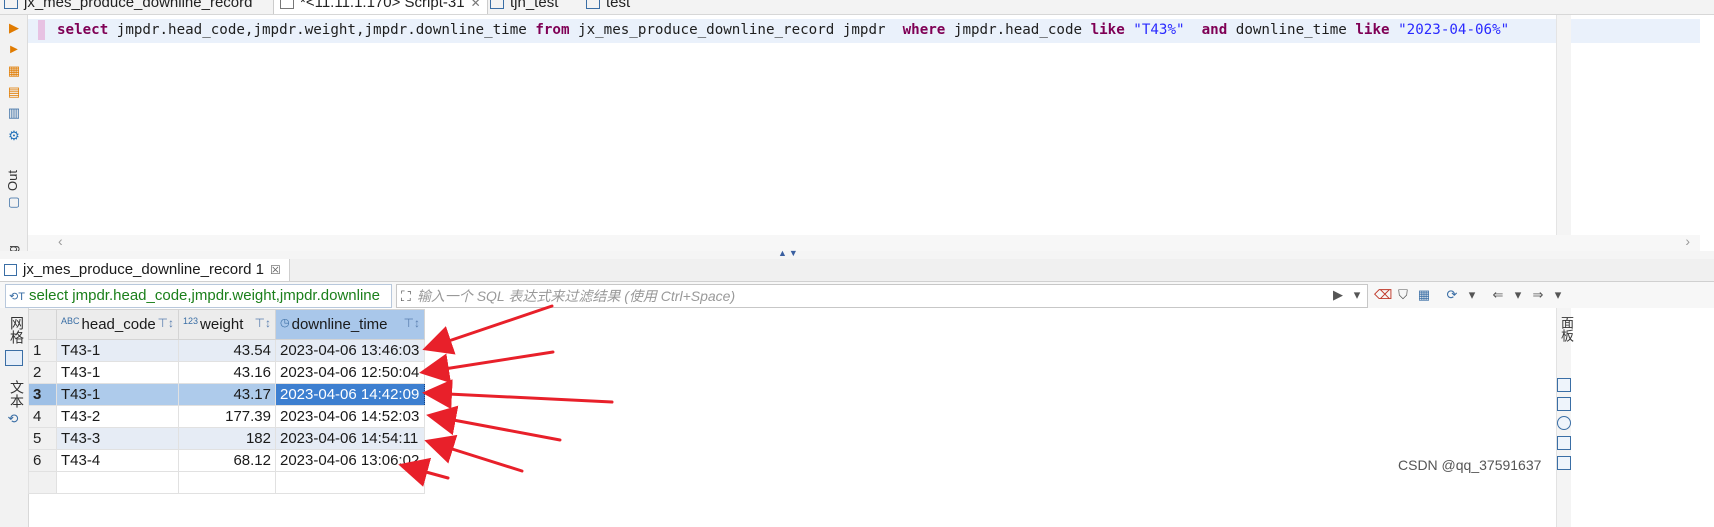  Describe the element at coordinates (1470, 465) in the screenshot. I see `watermark: CSDN @qq_37591637` at that location.